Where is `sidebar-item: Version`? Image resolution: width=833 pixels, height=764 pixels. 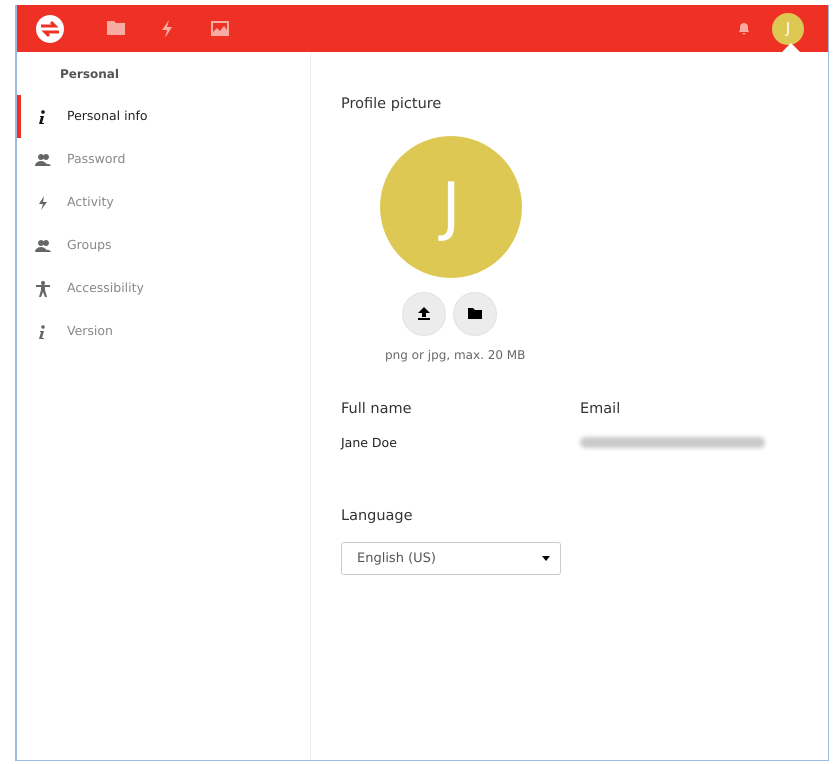
sidebar-item: Version is located at coordinates (163, 331).